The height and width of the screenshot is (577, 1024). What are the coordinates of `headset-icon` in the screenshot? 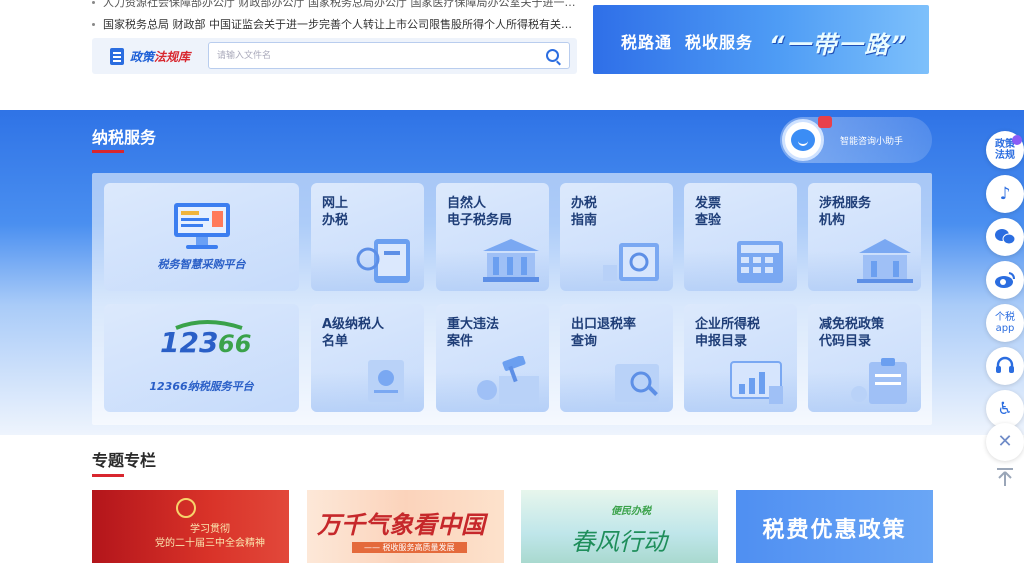 It's located at (1005, 364).